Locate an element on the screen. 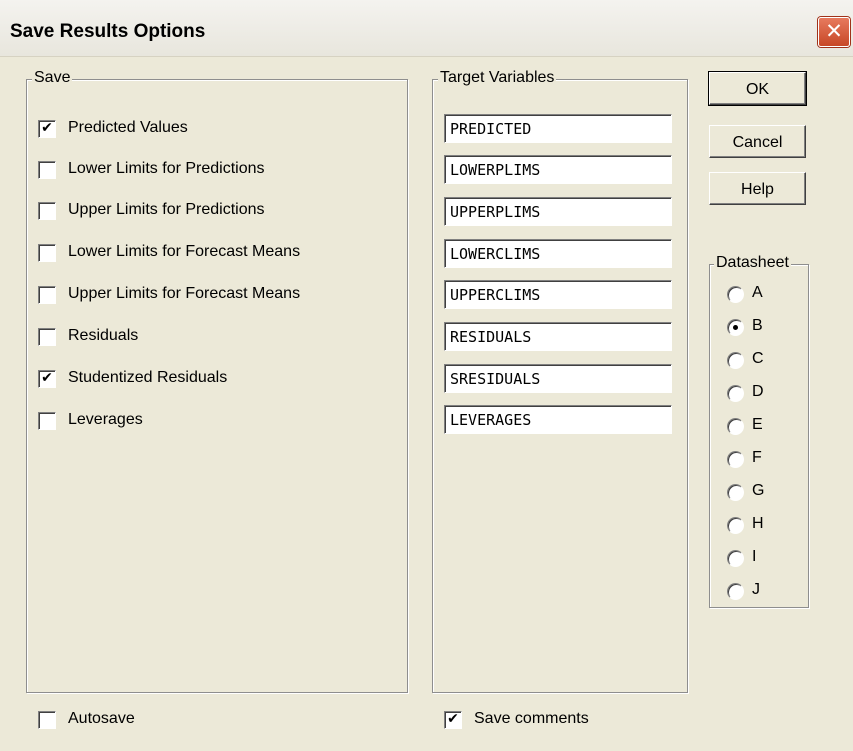 This screenshot has height=751, width=853. checkbox-lower-limits-predictions is located at coordinates (47, 170).